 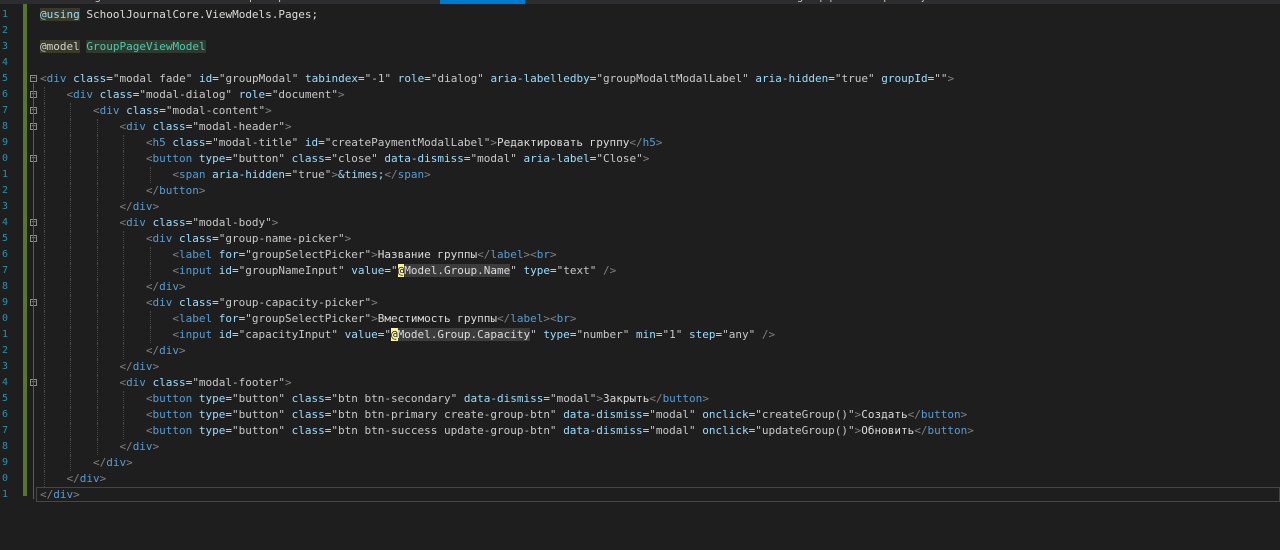 What do you see at coordinates (165, 383) in the screenshot?
I see `code-line: <div class="modal-footer">` at bounding box center [165, 383].